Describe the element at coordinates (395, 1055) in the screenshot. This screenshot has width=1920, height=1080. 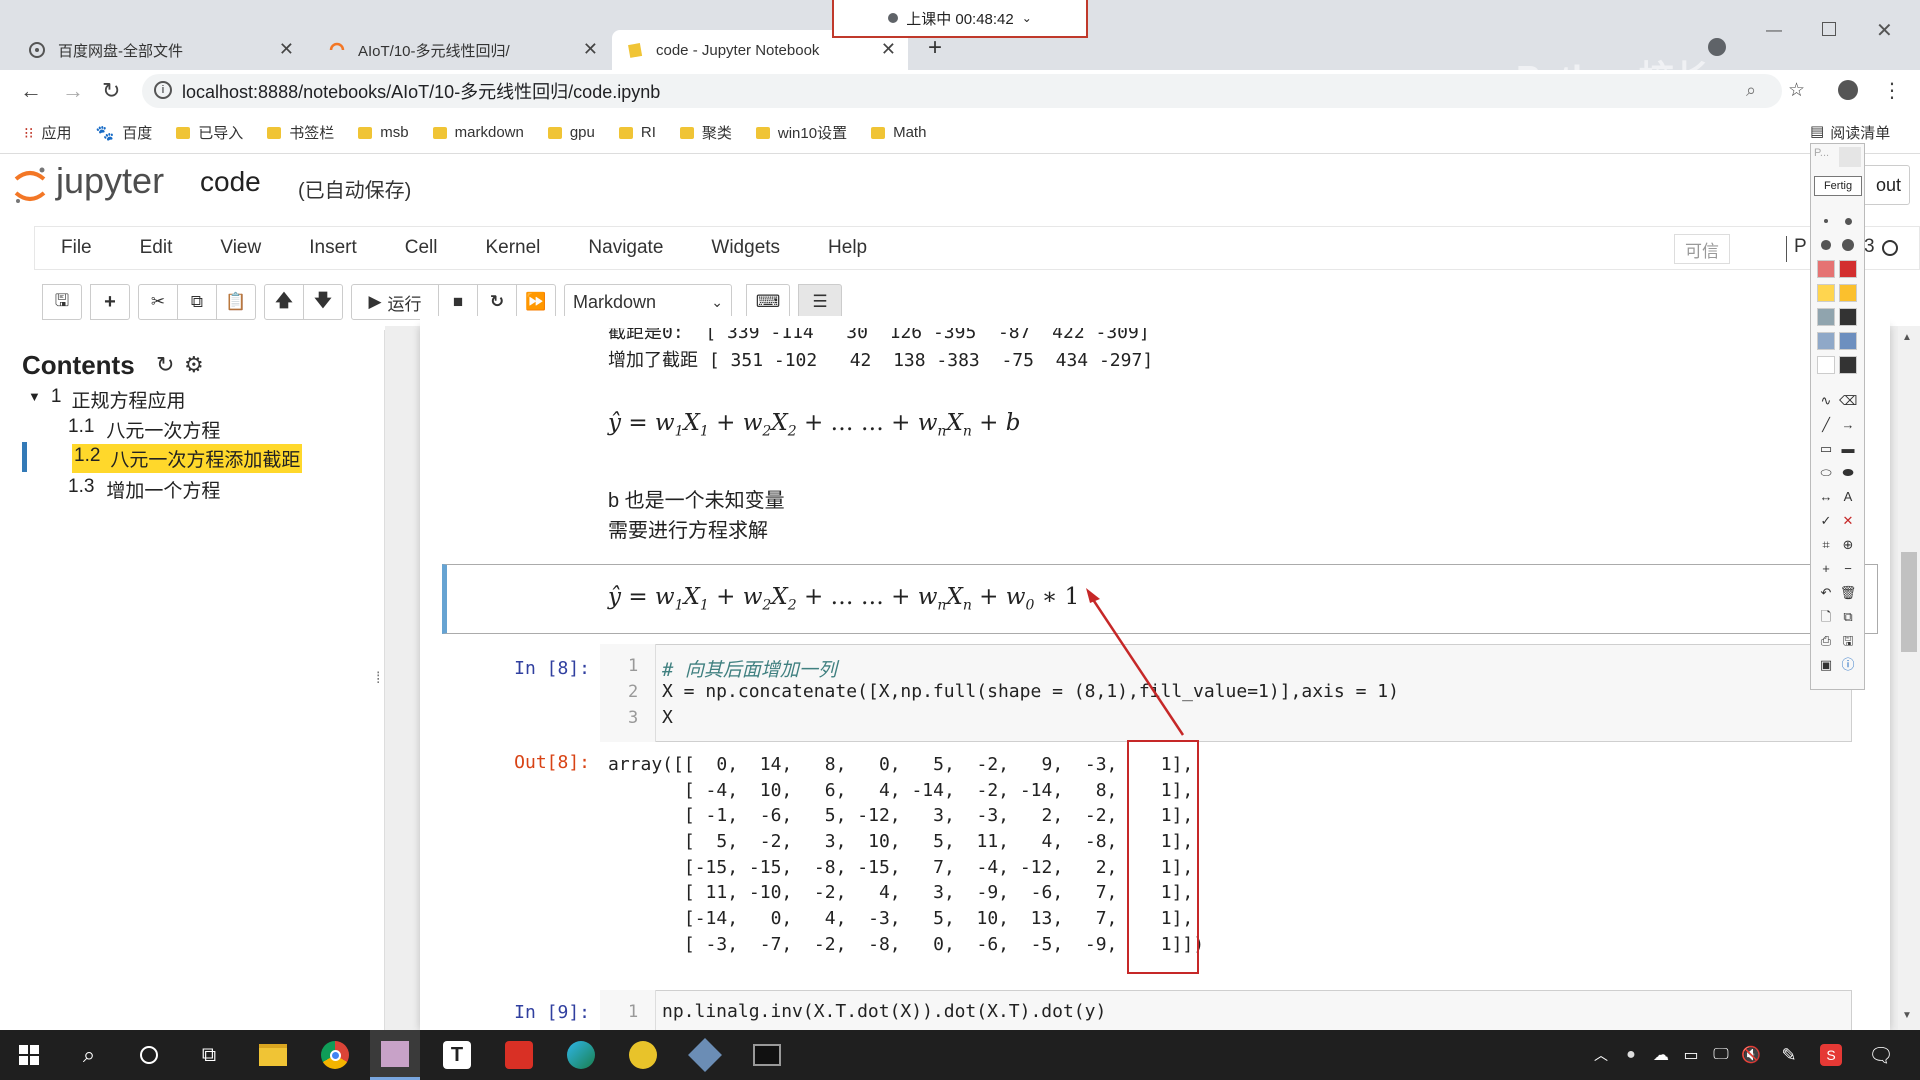
I see `paint-app-icon` at that location.